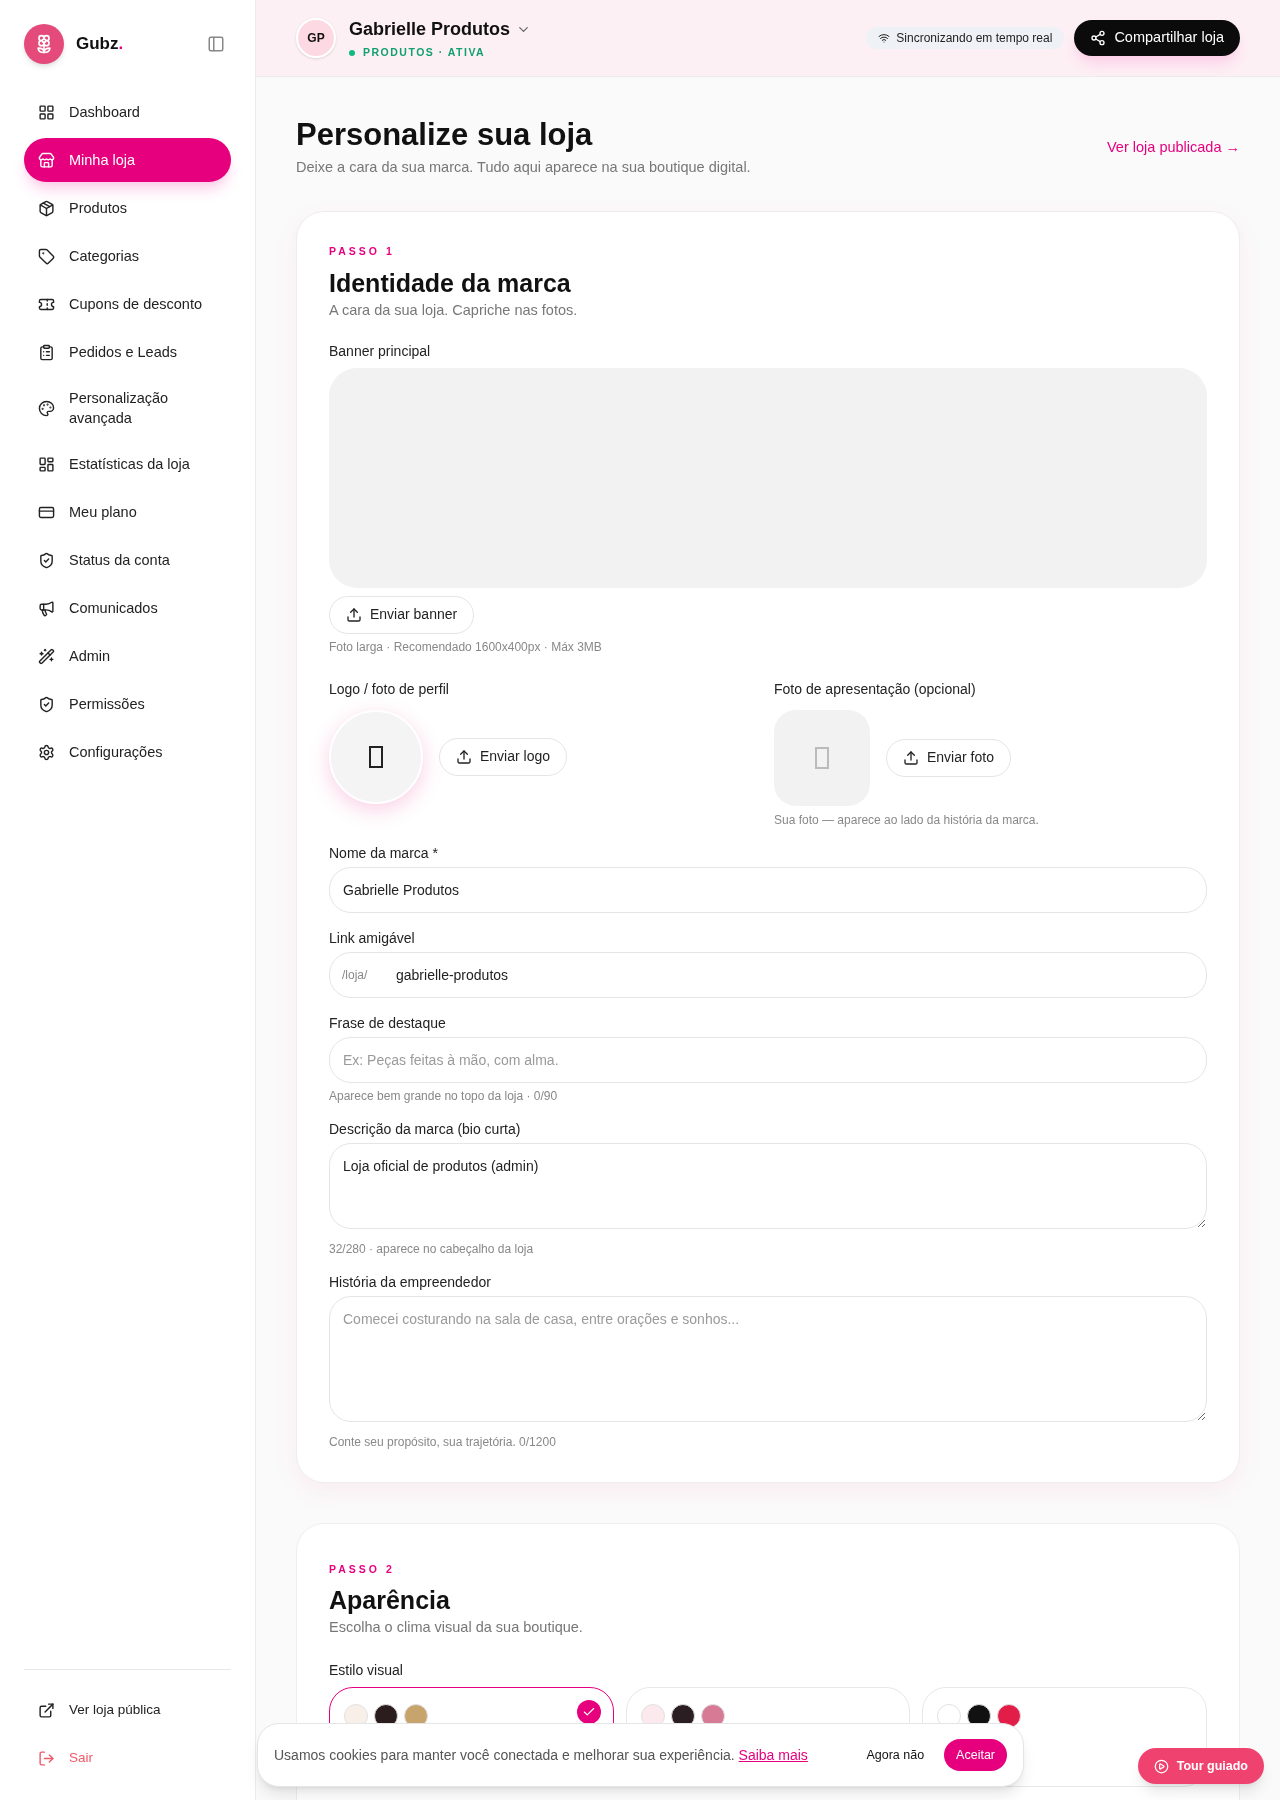  I want to click on page-subtitle: Deixe a cara da sua marca. Tudo aqui aparece na sua boutique digital., so click(523, 167).